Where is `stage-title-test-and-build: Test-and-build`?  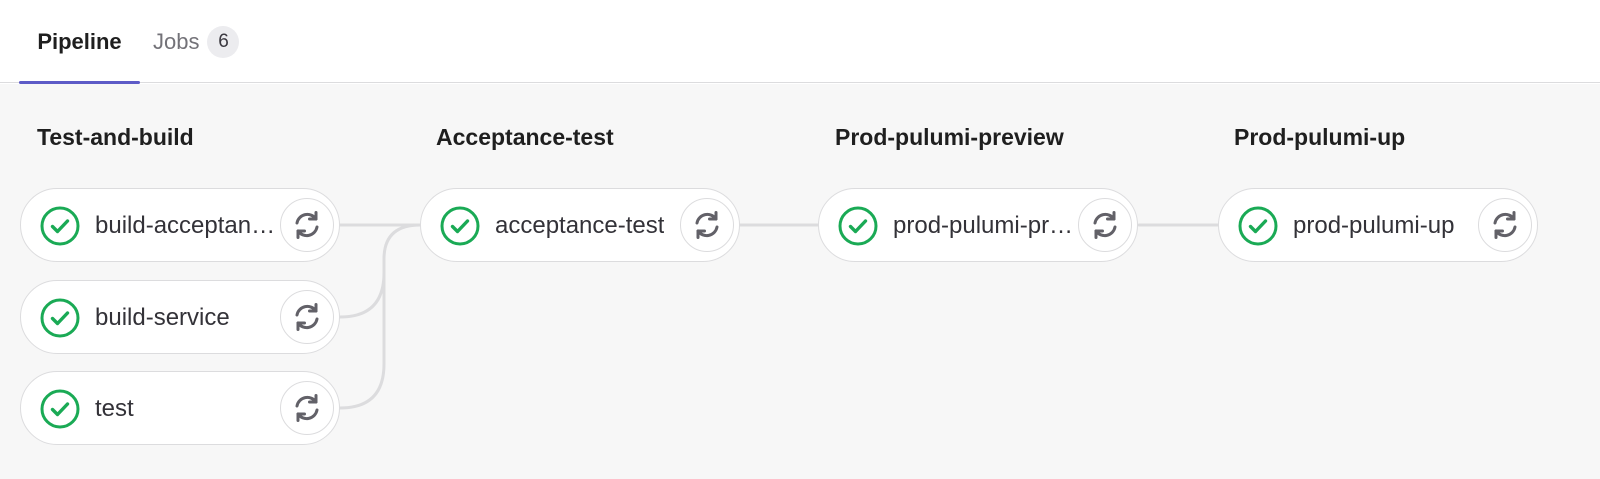
stage-title-test-and-build: Test-and-build is located at coordinates (115, 137).